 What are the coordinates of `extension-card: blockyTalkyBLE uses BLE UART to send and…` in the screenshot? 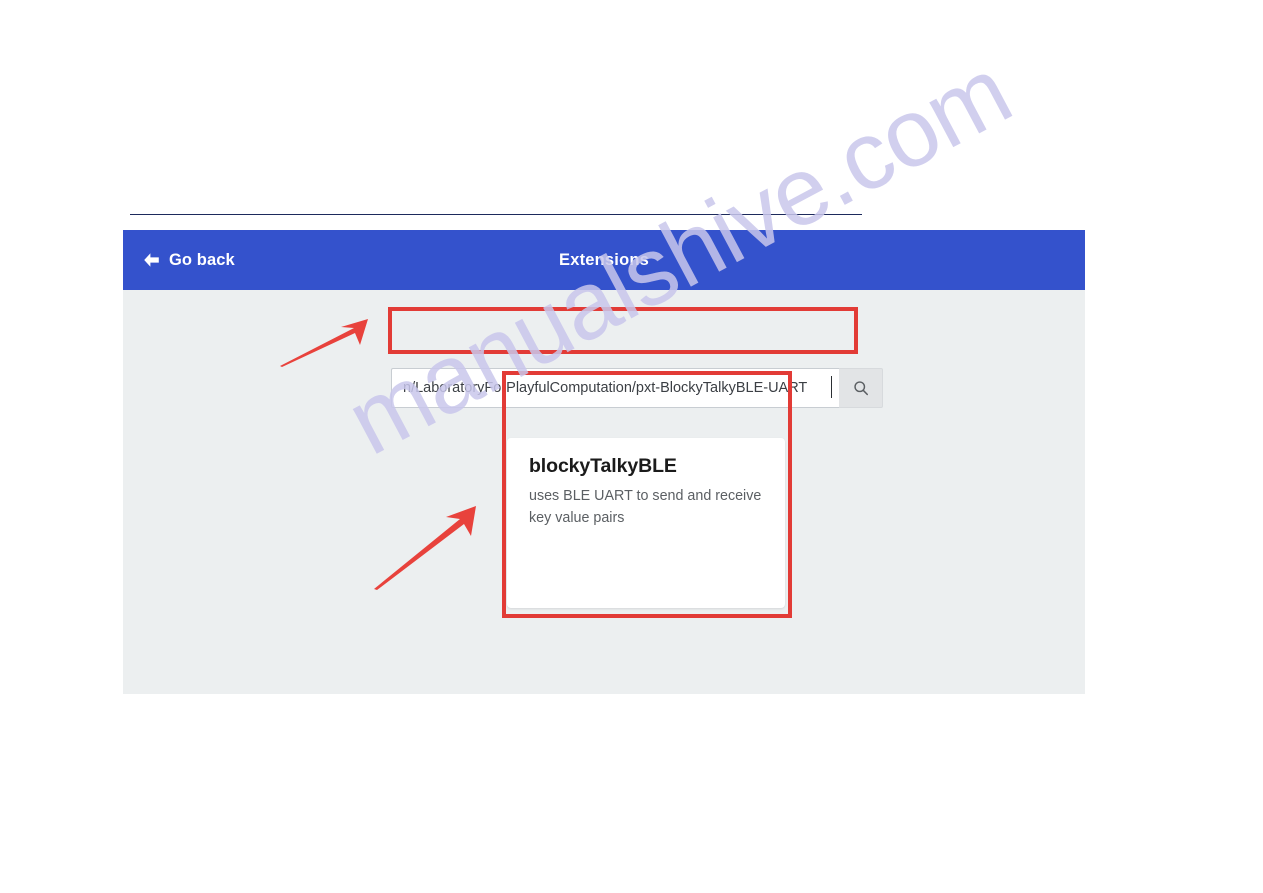 It's located at (646, 523).